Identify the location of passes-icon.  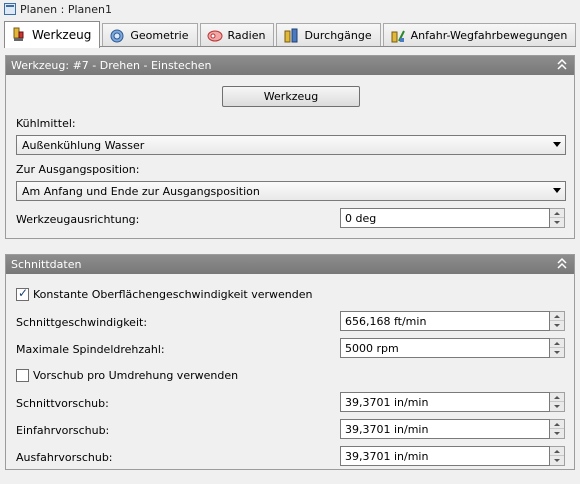
(291, 36).